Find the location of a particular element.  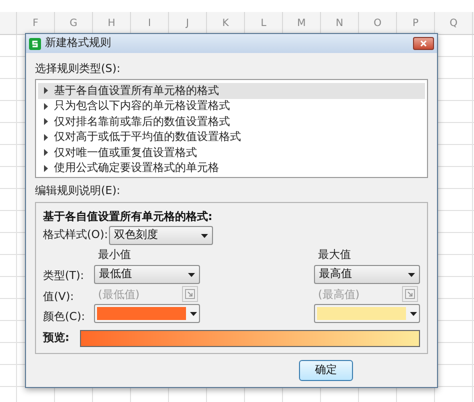

rule-heading: 基于各自值设置所有单元格的格式: is located at coordinates (128, 217).